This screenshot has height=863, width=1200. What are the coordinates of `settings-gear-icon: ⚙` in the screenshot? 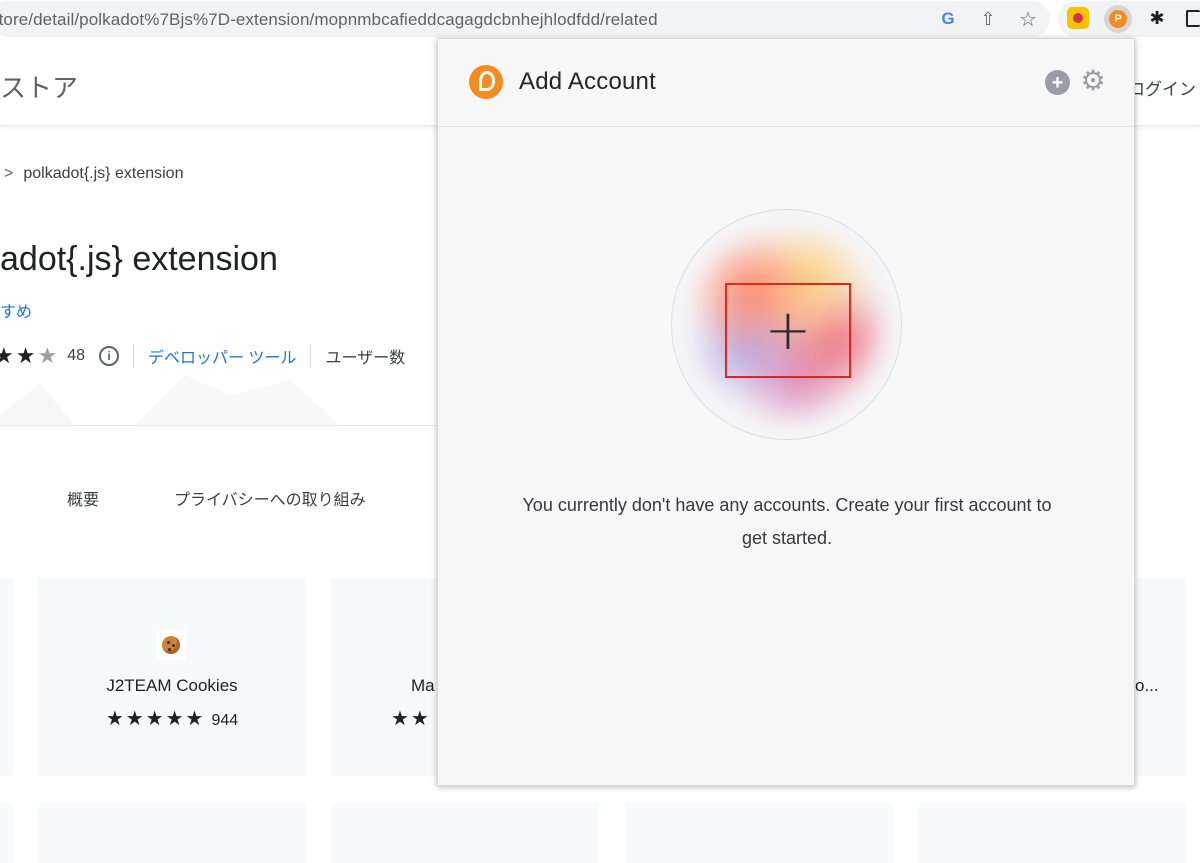 It's located at (1093, 81).